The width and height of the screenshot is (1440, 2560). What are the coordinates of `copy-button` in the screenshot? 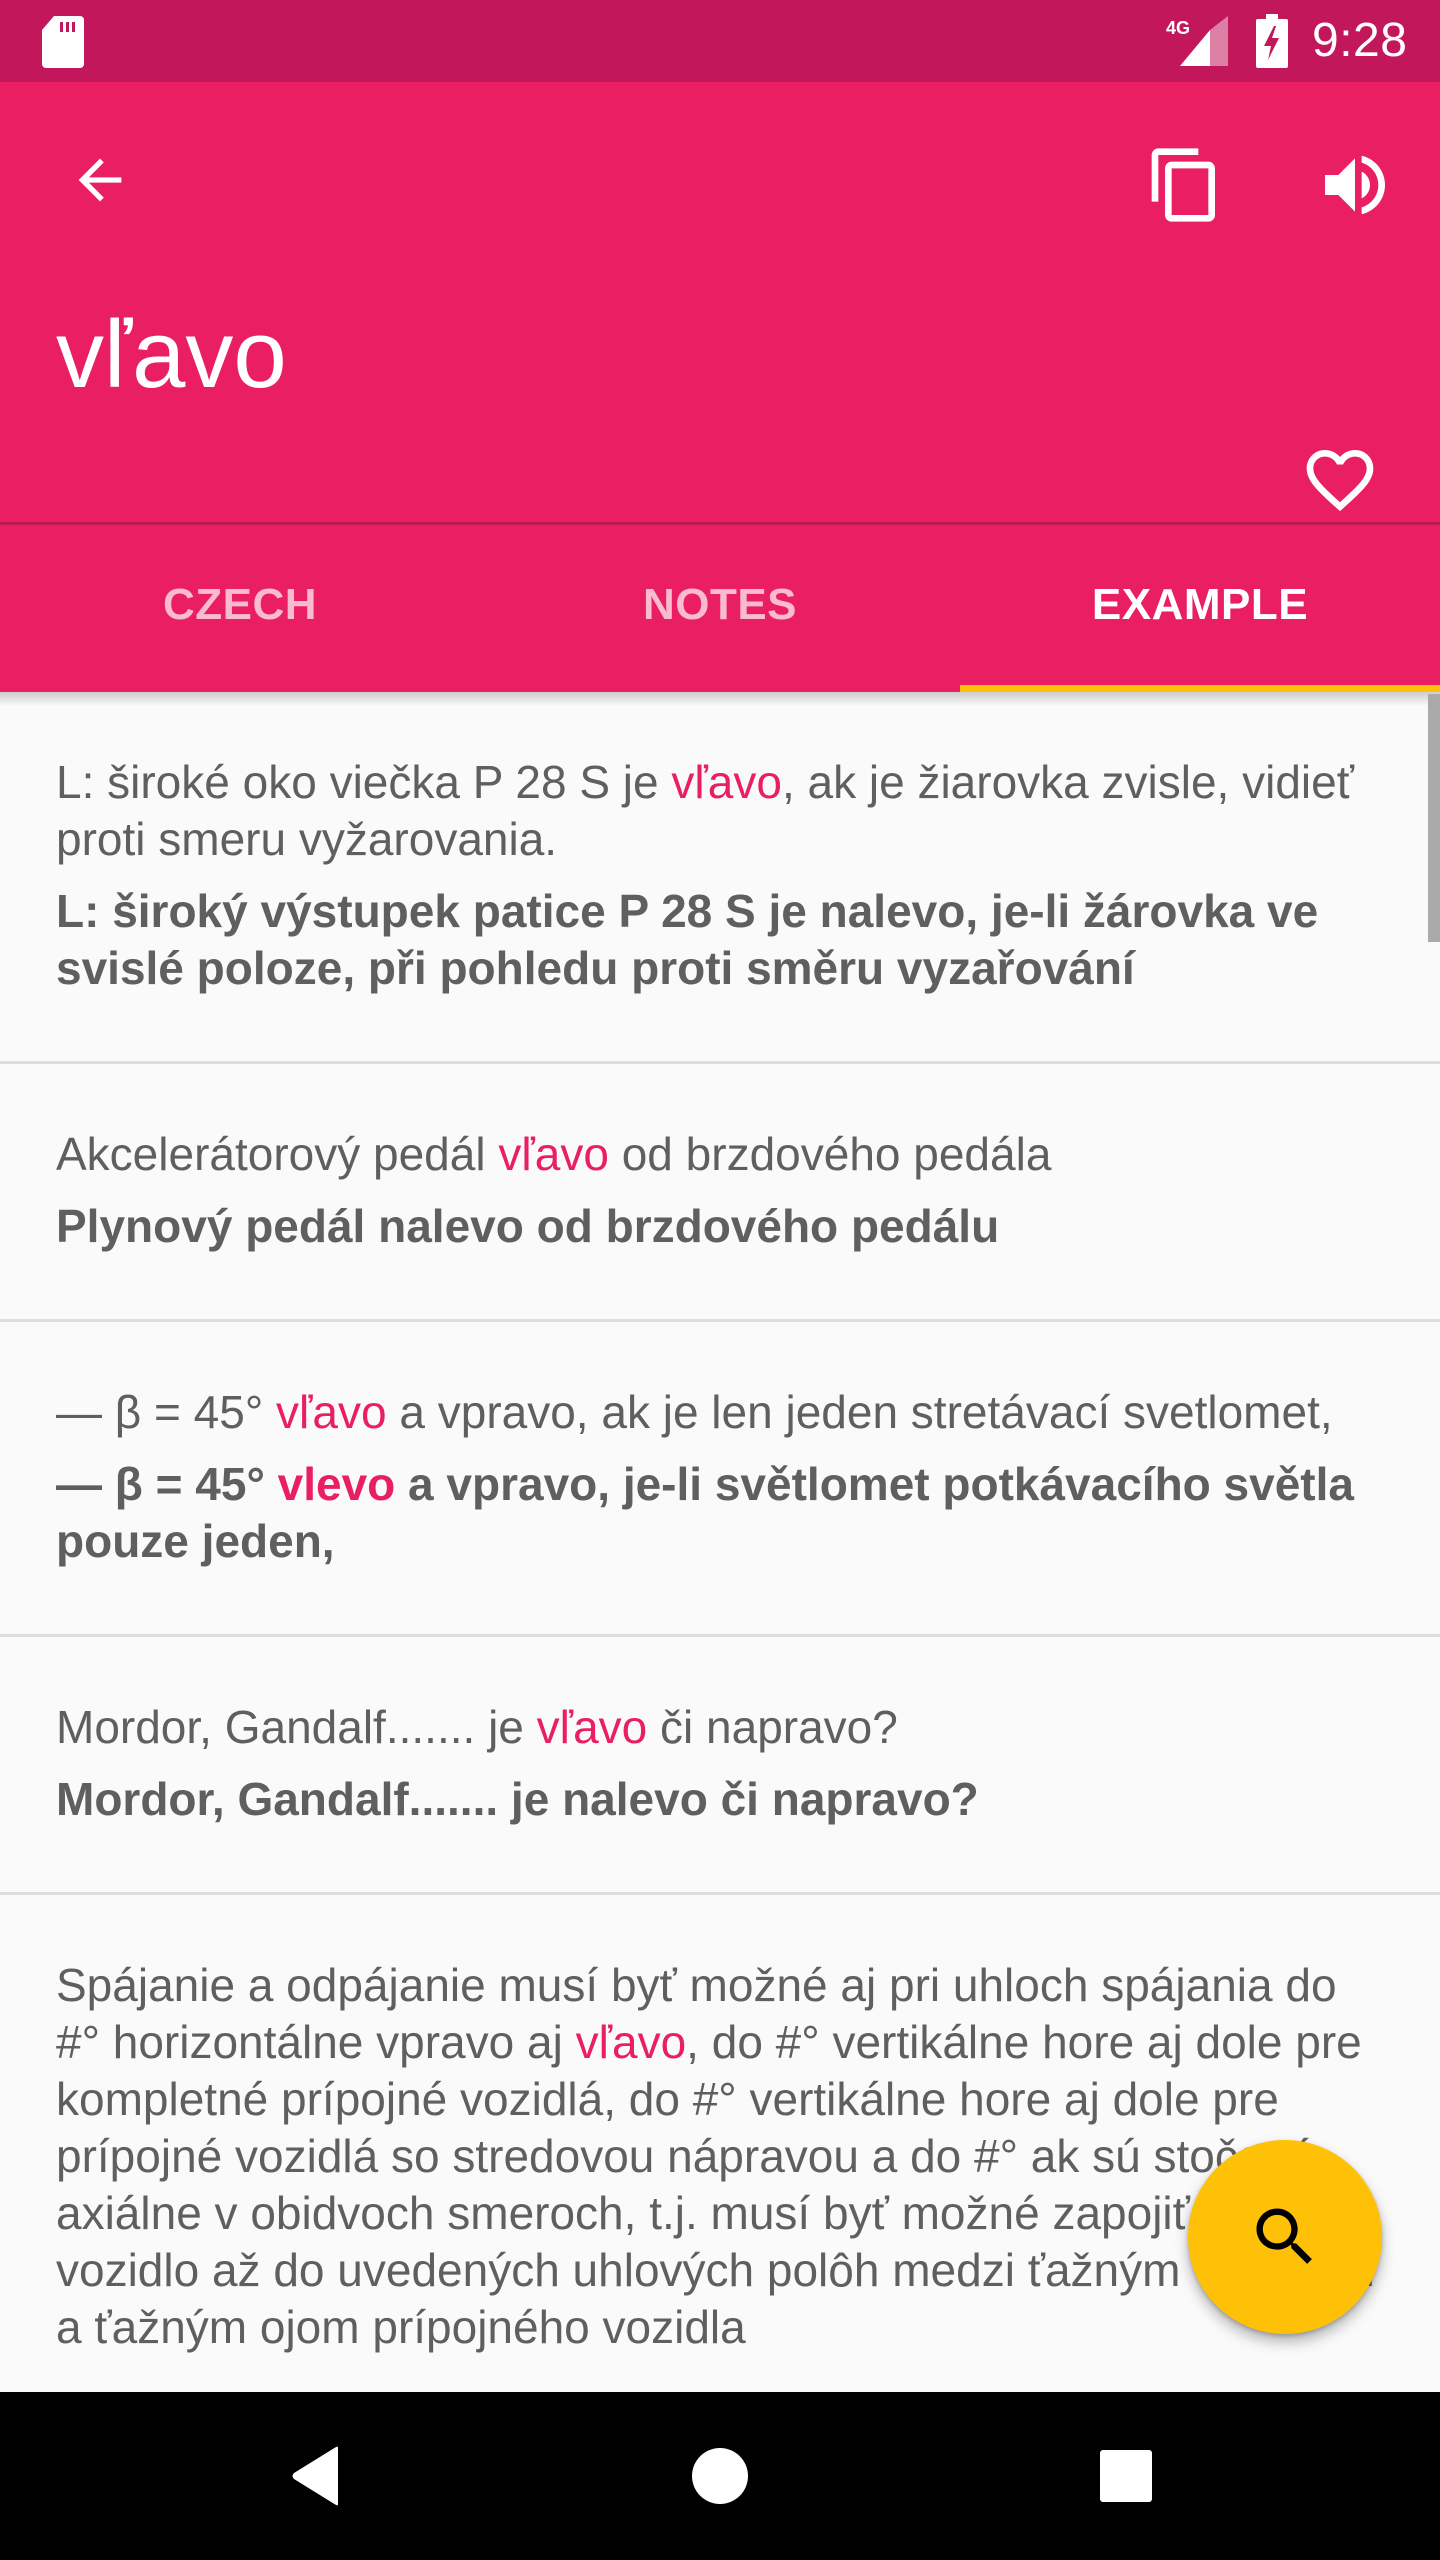 It's located at (1185, 185).